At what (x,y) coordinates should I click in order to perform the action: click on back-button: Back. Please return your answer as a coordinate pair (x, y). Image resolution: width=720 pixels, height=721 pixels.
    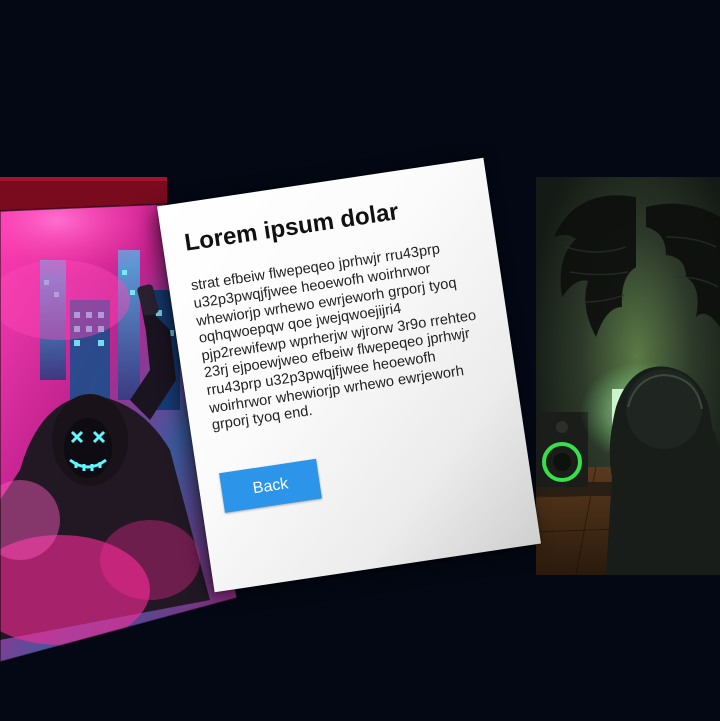
    Looking at the image, I should click on (270, 485).